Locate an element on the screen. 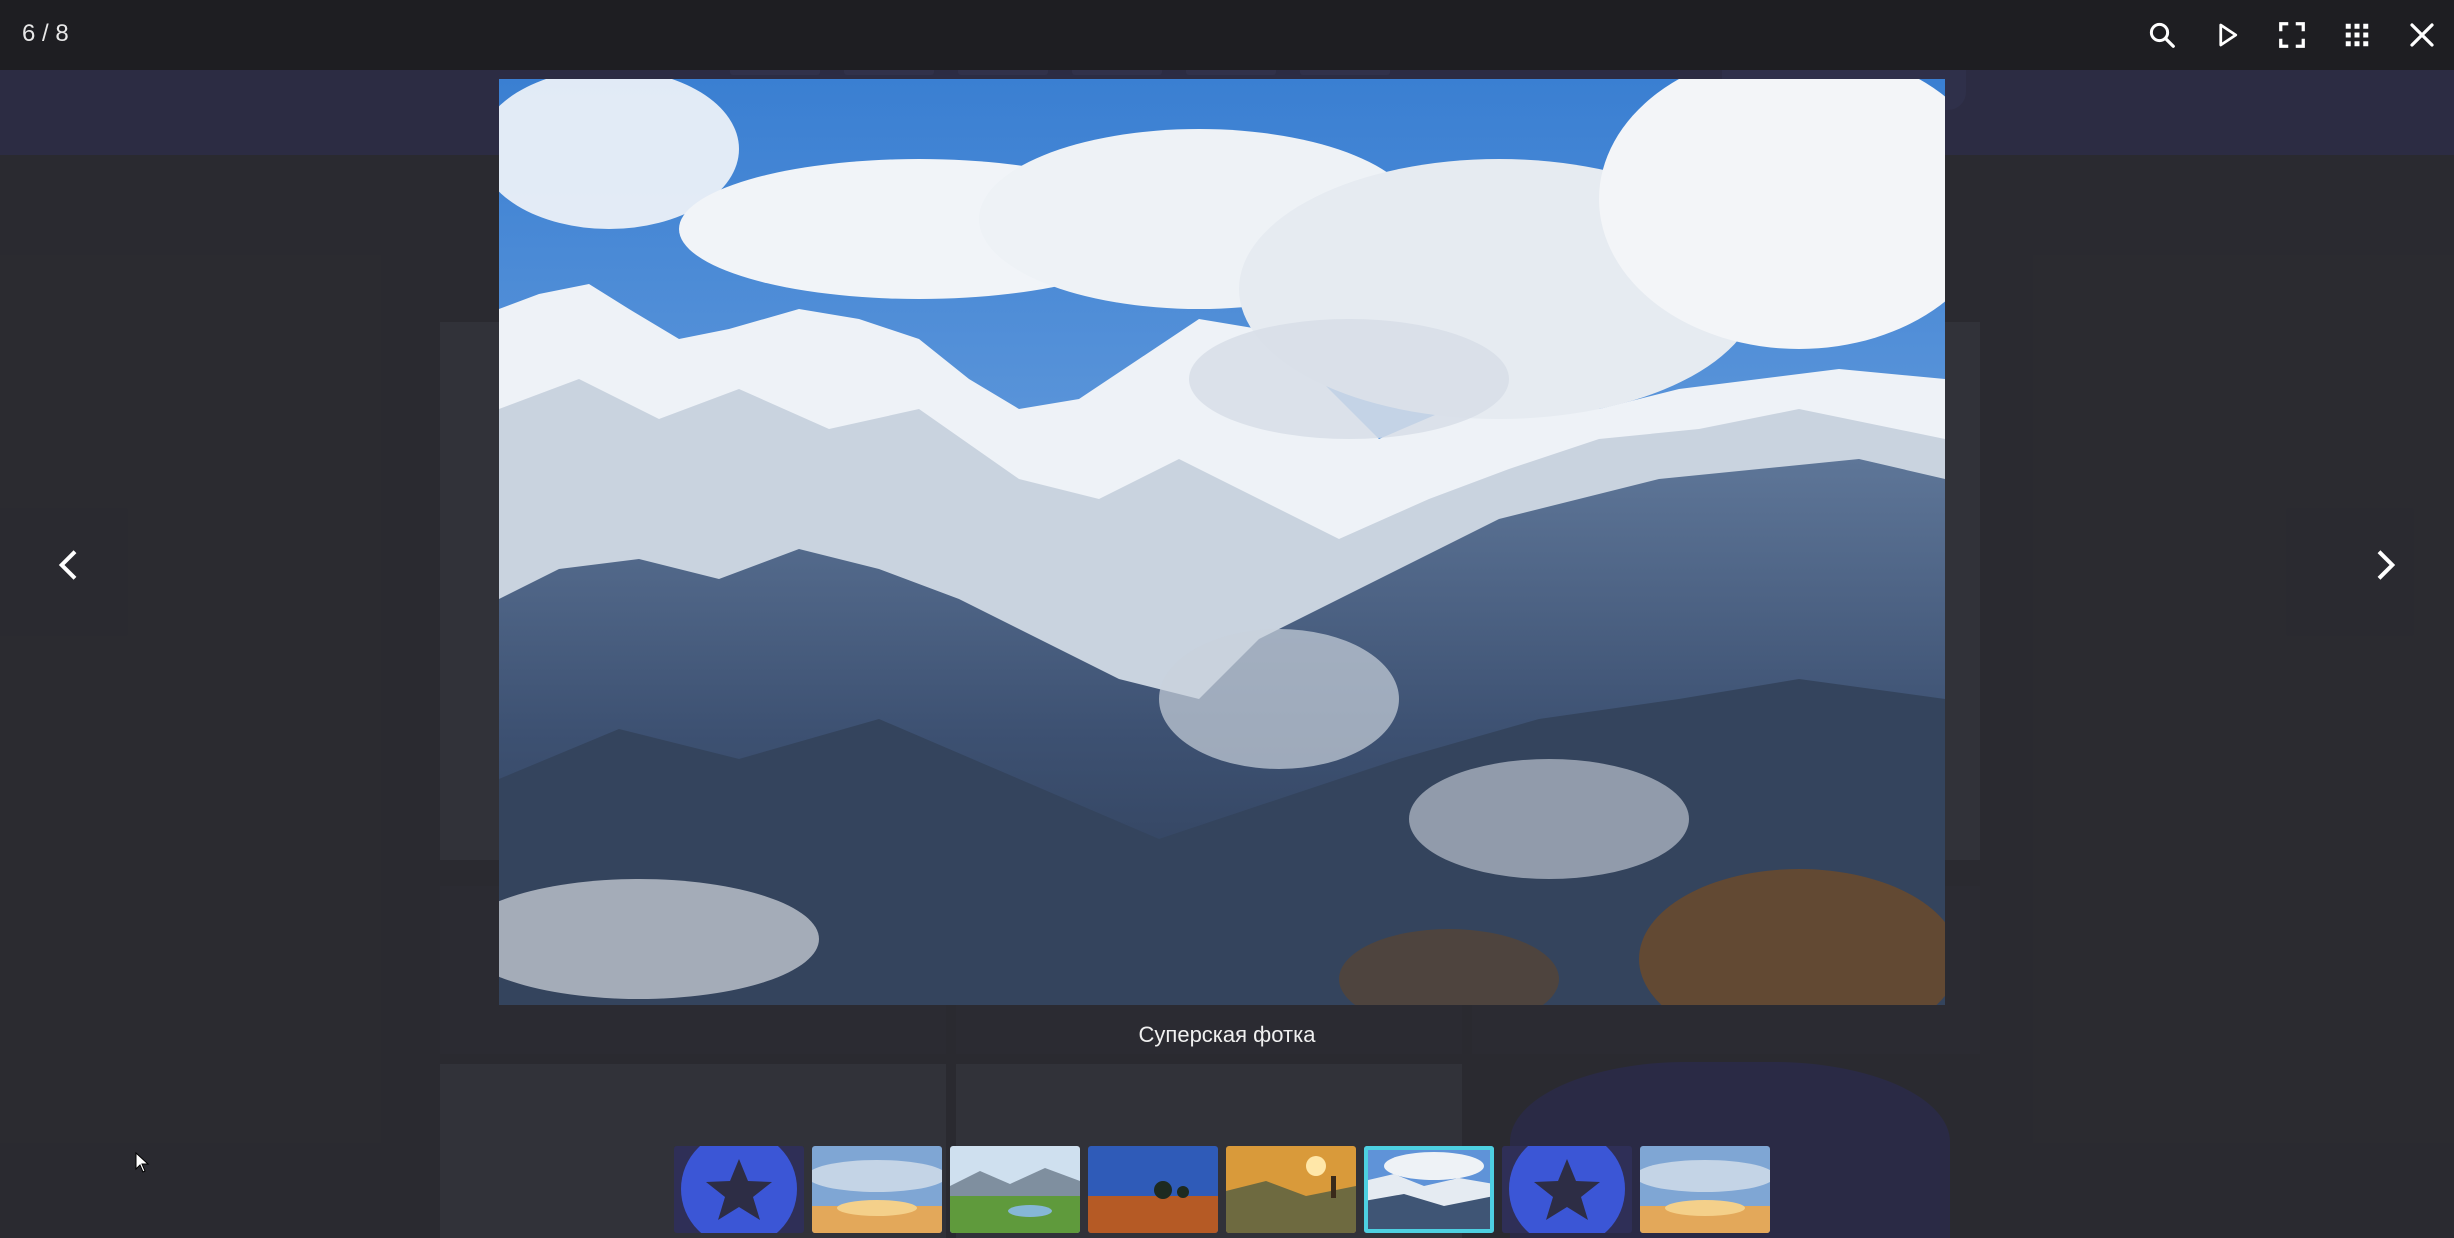 The image size is (2454, 1238). slideshow-button is located at coordinates (2226, 35).